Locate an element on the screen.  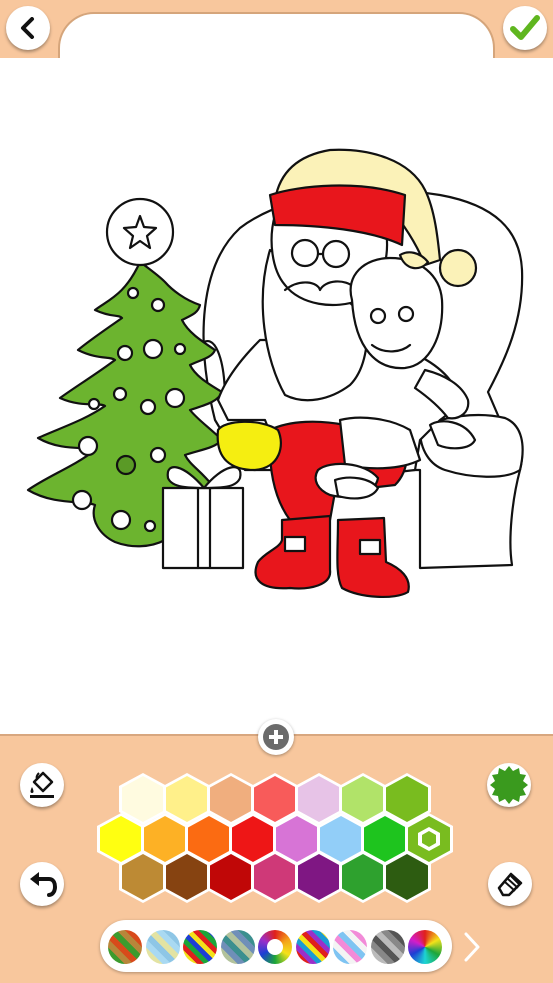
selected-color-marker-inner is located at coordinates (429, 839).